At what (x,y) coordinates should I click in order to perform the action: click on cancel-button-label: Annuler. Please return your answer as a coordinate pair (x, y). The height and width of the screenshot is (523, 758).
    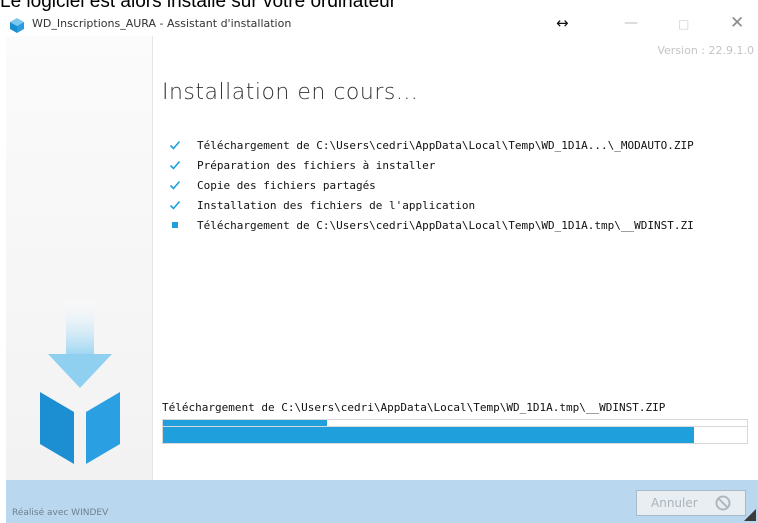
    Looking at the image, I should click on (674, 503).